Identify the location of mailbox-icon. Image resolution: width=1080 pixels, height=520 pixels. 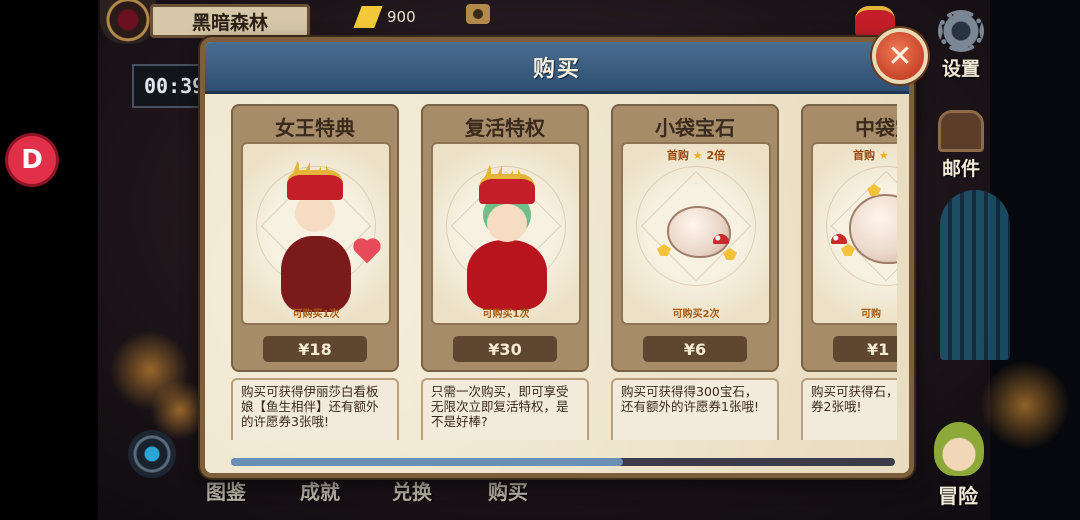
(961, 131).